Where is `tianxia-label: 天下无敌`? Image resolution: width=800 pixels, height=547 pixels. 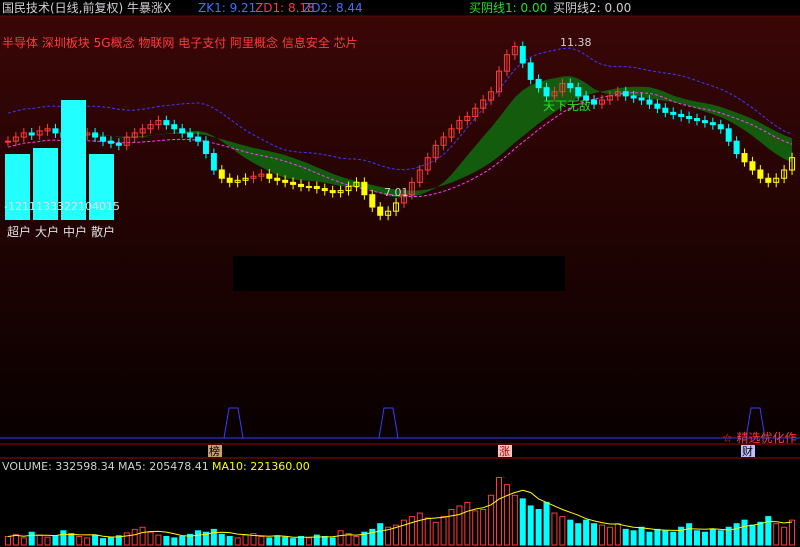 tianxia-label: 天下无敌 is located at coordinates (567, 105).